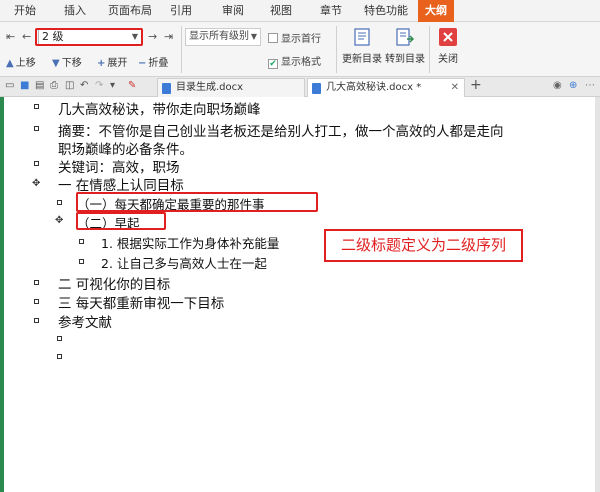  Describe the element at coordinates (294, 61) in the screenshot. I see `show-format-checkbox: ✔ 显示格式` at that location.